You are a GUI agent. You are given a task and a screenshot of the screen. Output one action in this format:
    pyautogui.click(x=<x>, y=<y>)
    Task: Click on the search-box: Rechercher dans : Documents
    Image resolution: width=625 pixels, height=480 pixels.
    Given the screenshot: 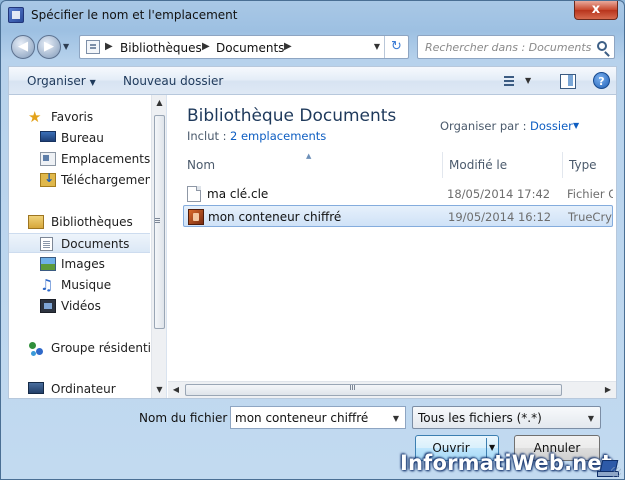 What is the action you would take?
    pyautogui.click(x=516, y=47)
    